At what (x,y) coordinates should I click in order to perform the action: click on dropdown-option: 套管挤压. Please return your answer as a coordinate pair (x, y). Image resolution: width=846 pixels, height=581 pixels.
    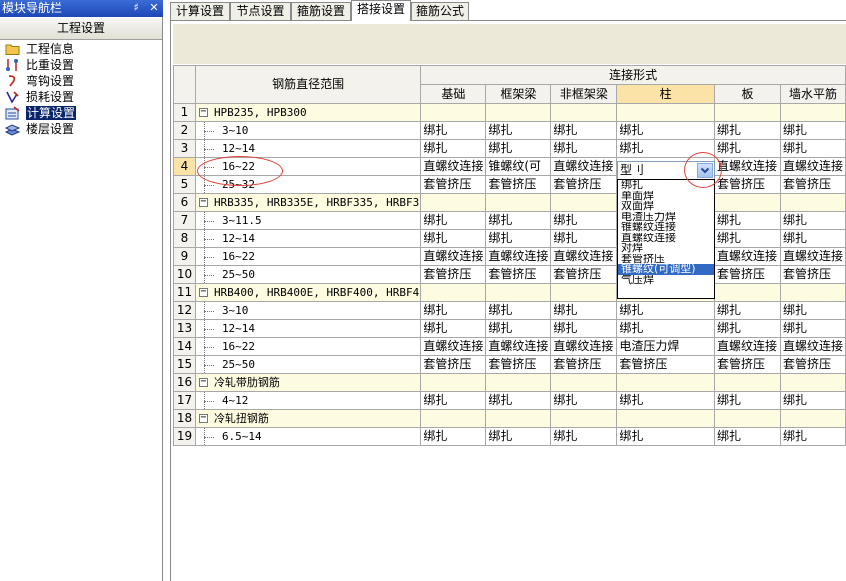
    Looking at the image, I should click on (666, 259).